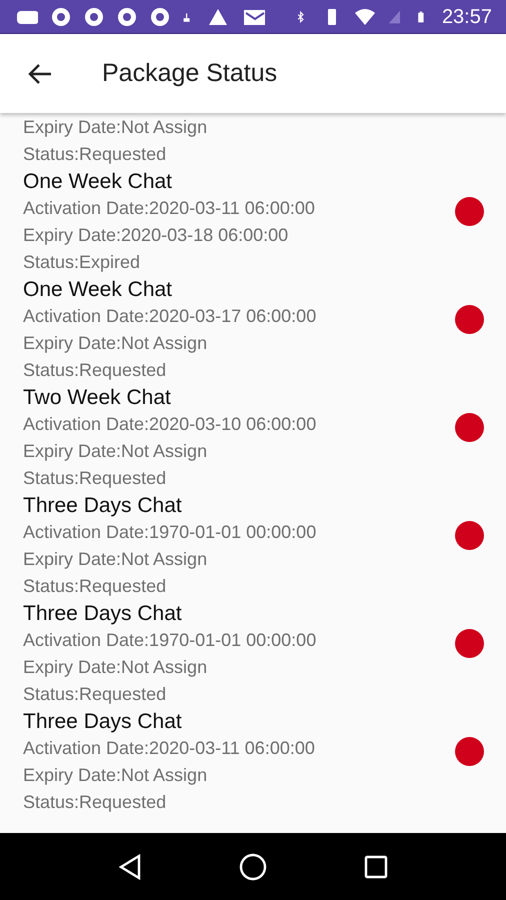 The image size is (506, 900). I want to click on recents-icon, so click(376, 866).